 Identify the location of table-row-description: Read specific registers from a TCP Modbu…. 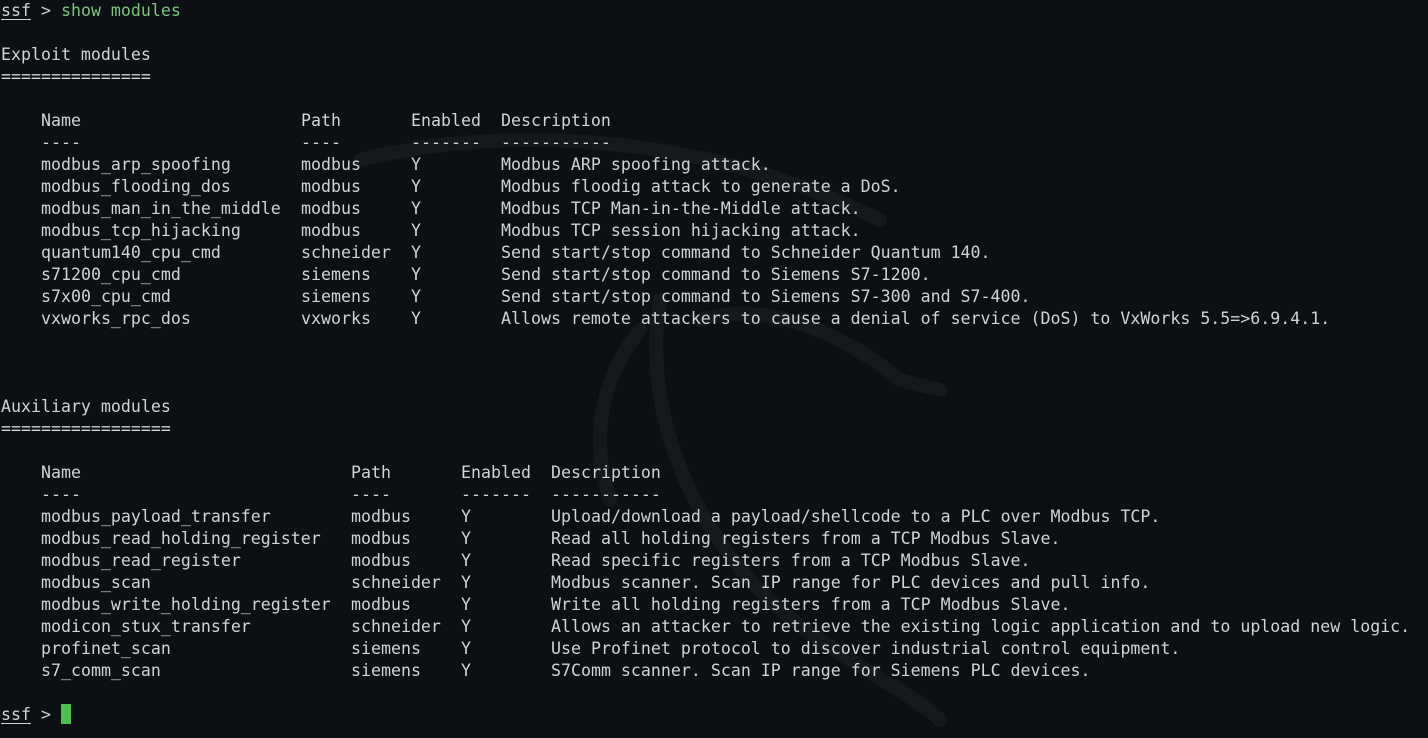
(791, 560).